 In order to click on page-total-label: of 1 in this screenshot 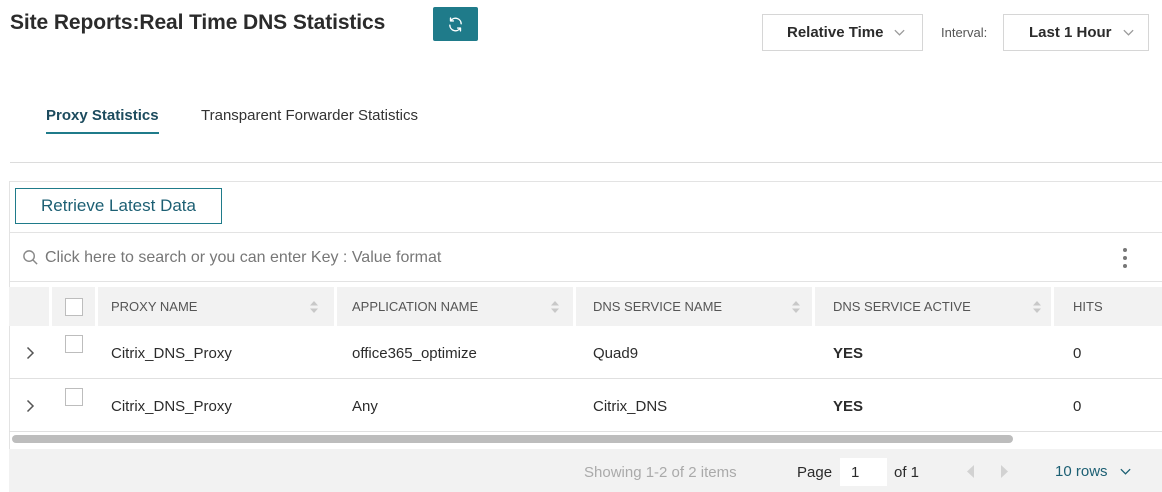, I will do `click(907, 472)`.